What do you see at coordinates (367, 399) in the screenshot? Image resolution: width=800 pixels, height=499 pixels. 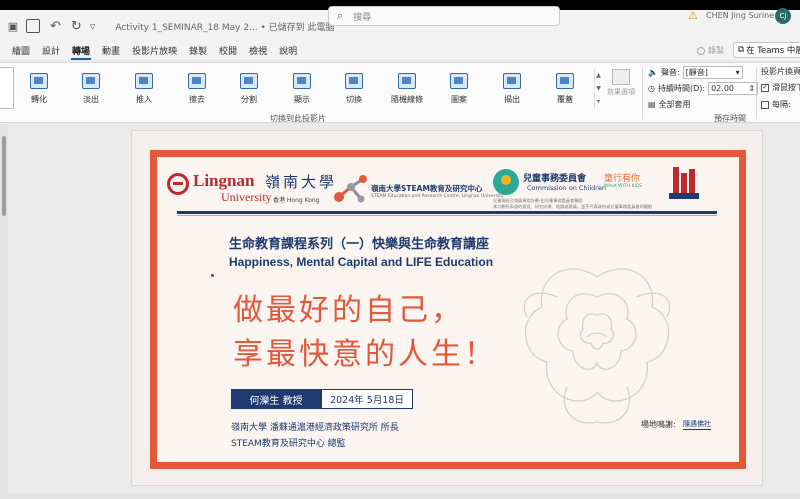 I see `event-date: 2024年 5月18日` at bounding box center [367, 399].